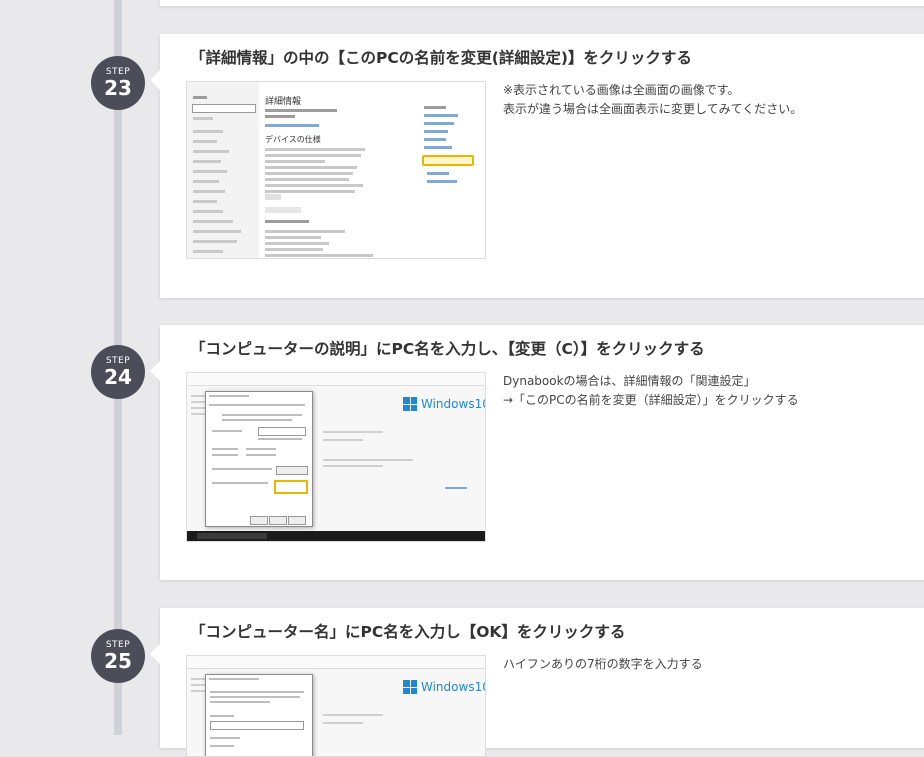 The width and height of the screenshot is (924, 757). What do you see at coordinates (336, 536) in the screenshot?
I see `windows-taskbar` at bounding box center [336, 536].